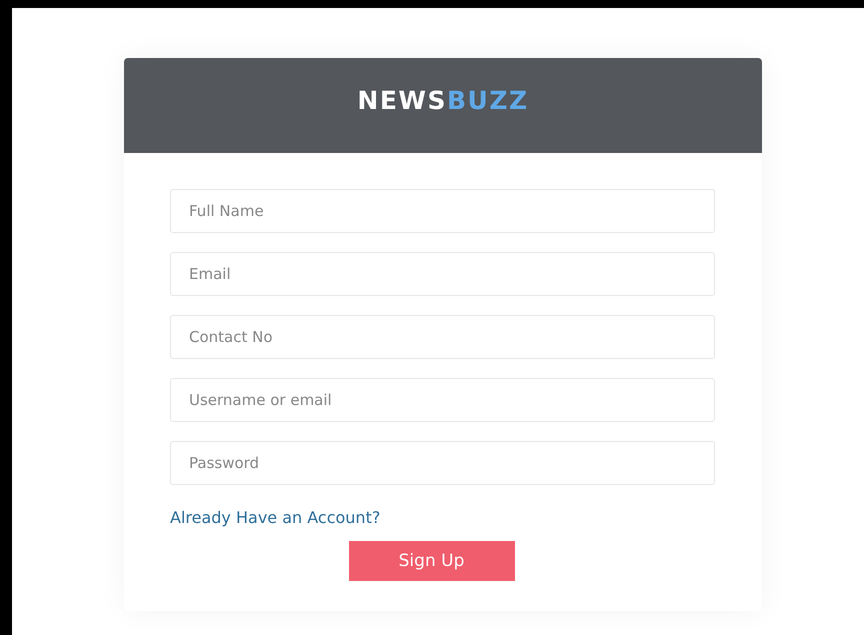  I want to click on input-field: Full Name, so click(442, 211).